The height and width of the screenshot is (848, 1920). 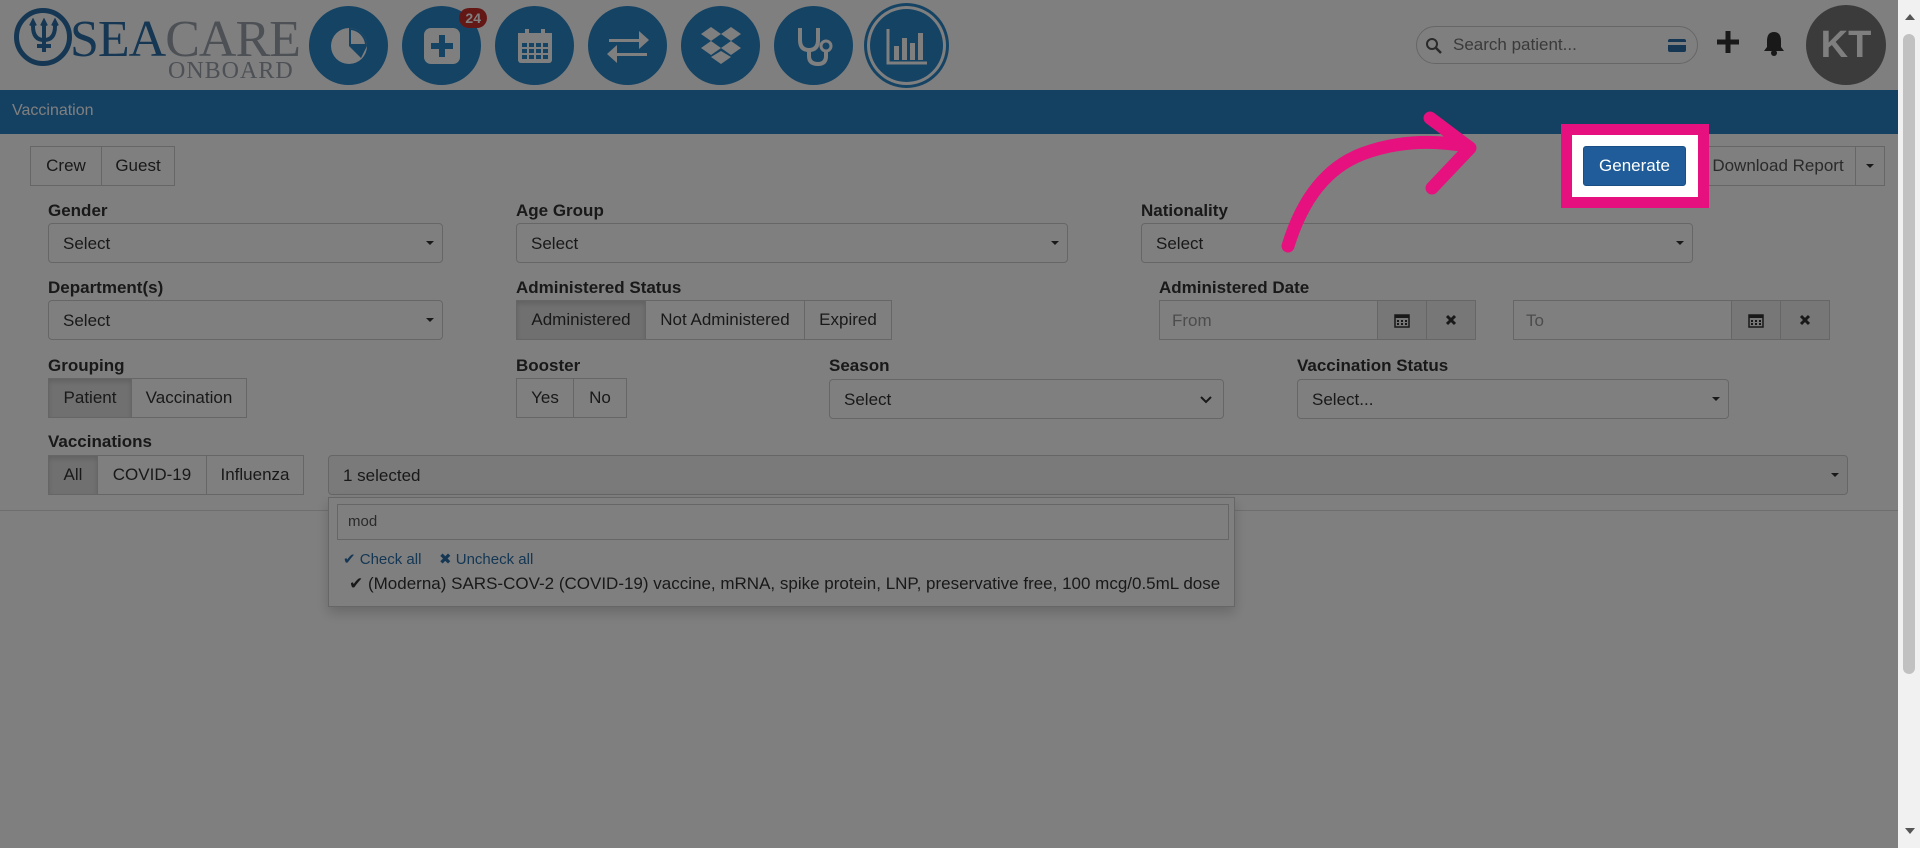 I want to click on date-from-clear-button, so click(x=1451, y=320).